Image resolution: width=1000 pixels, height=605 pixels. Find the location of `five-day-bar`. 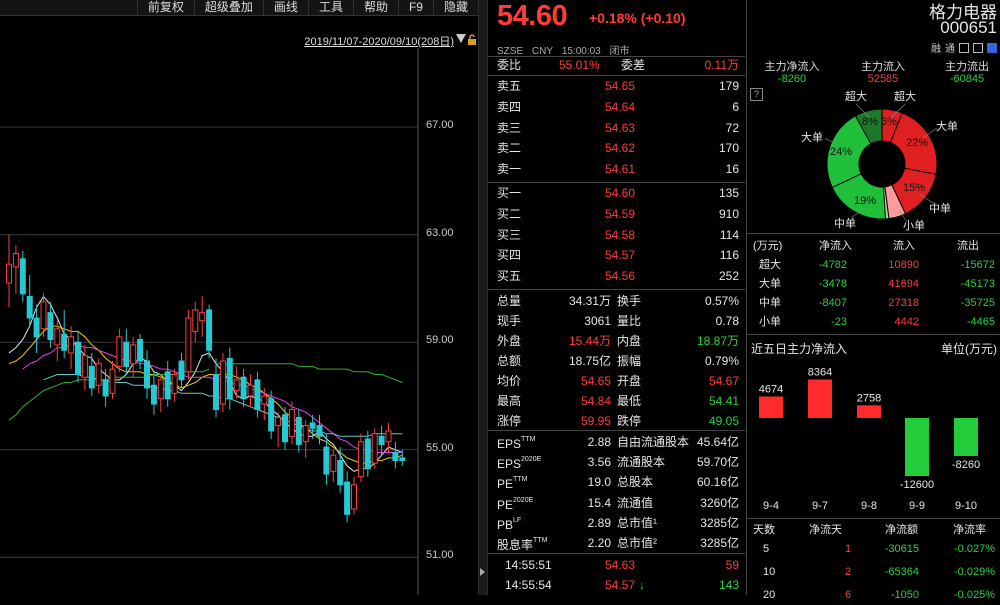

five-day-bar is located at coordinates (917, 447).